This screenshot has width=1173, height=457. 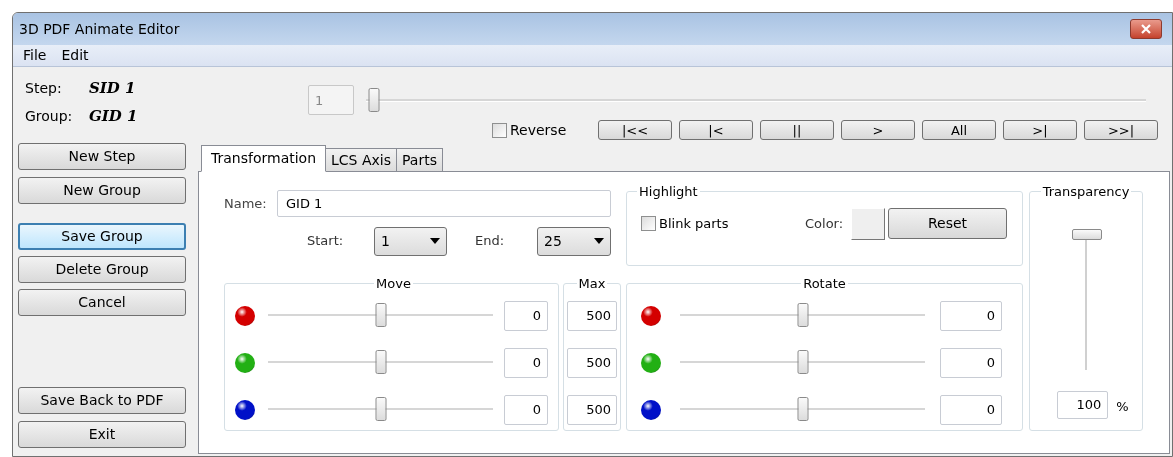 What do you see at coordinates (49, 116) in the screenshot?
I see `info-label: Group:` at bounding box center [49, 116].